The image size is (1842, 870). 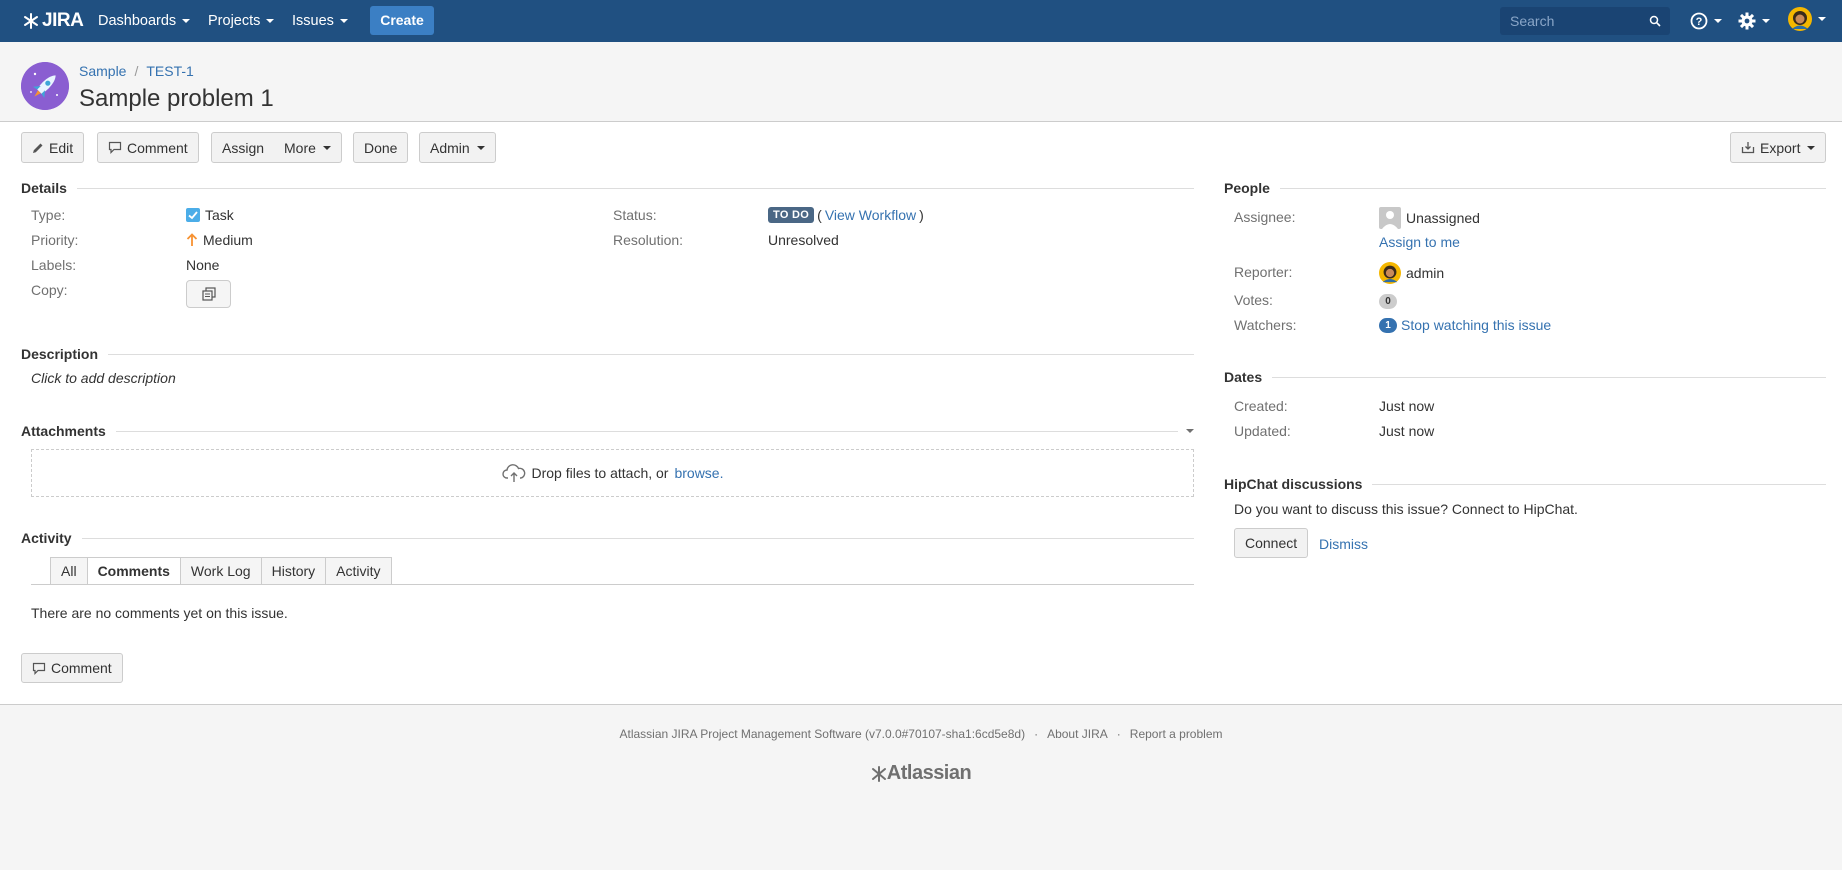 What do you see at coordinates (1077, 734) in the screenshot?
I see `about-jira-link: About JIRA` at bounding box center [1077, 734].